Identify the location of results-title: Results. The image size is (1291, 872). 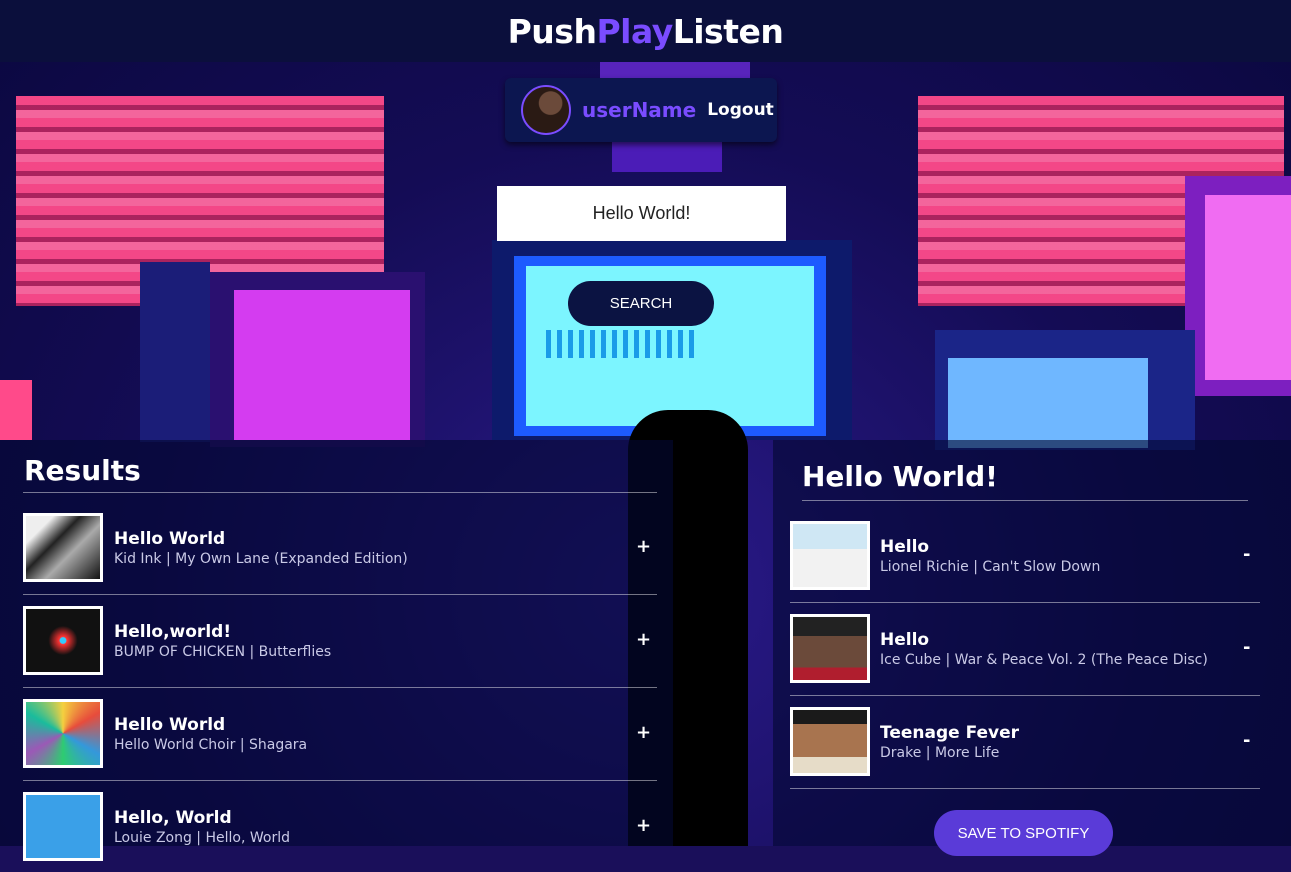
(82, 470).